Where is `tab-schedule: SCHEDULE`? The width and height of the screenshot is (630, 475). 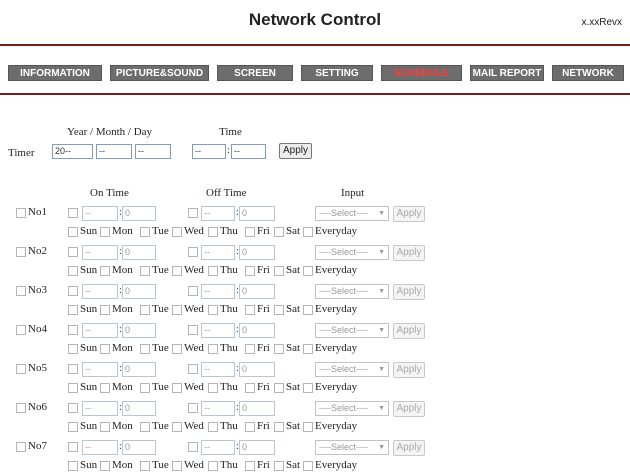
tab-schedule: SCHEDULE is located at coordinates (421, 73).